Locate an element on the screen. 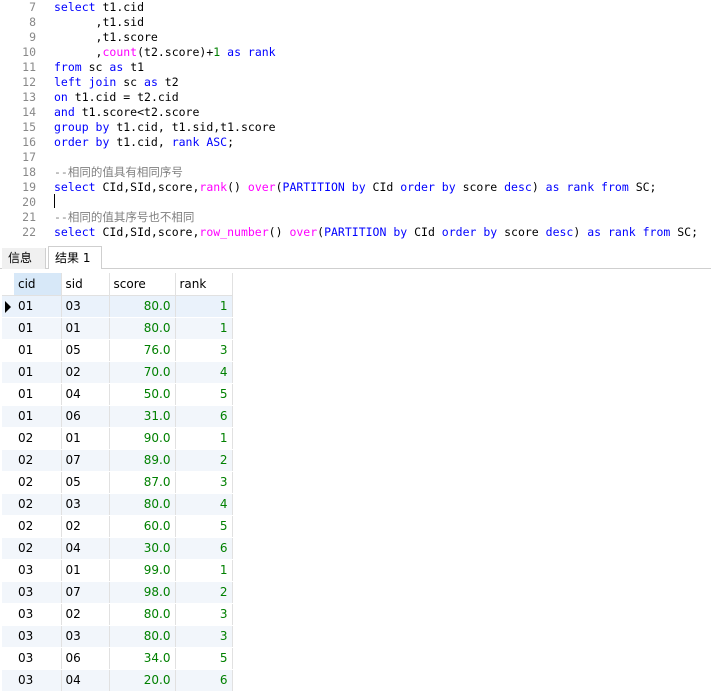 This screenshot has width=711, height=693. table-row: 03 07 98.0 2 is located at coordinates (117, 592).